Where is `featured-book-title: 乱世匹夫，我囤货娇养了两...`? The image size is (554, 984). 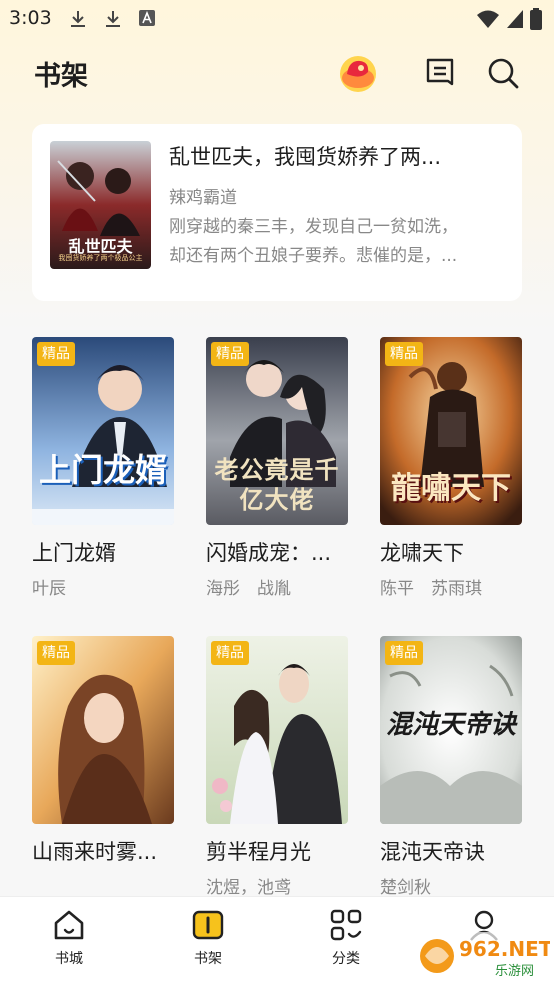
featured-book-title: 乱世匹夫，我囤货娇养了两... is located at coordinates (341, 156).